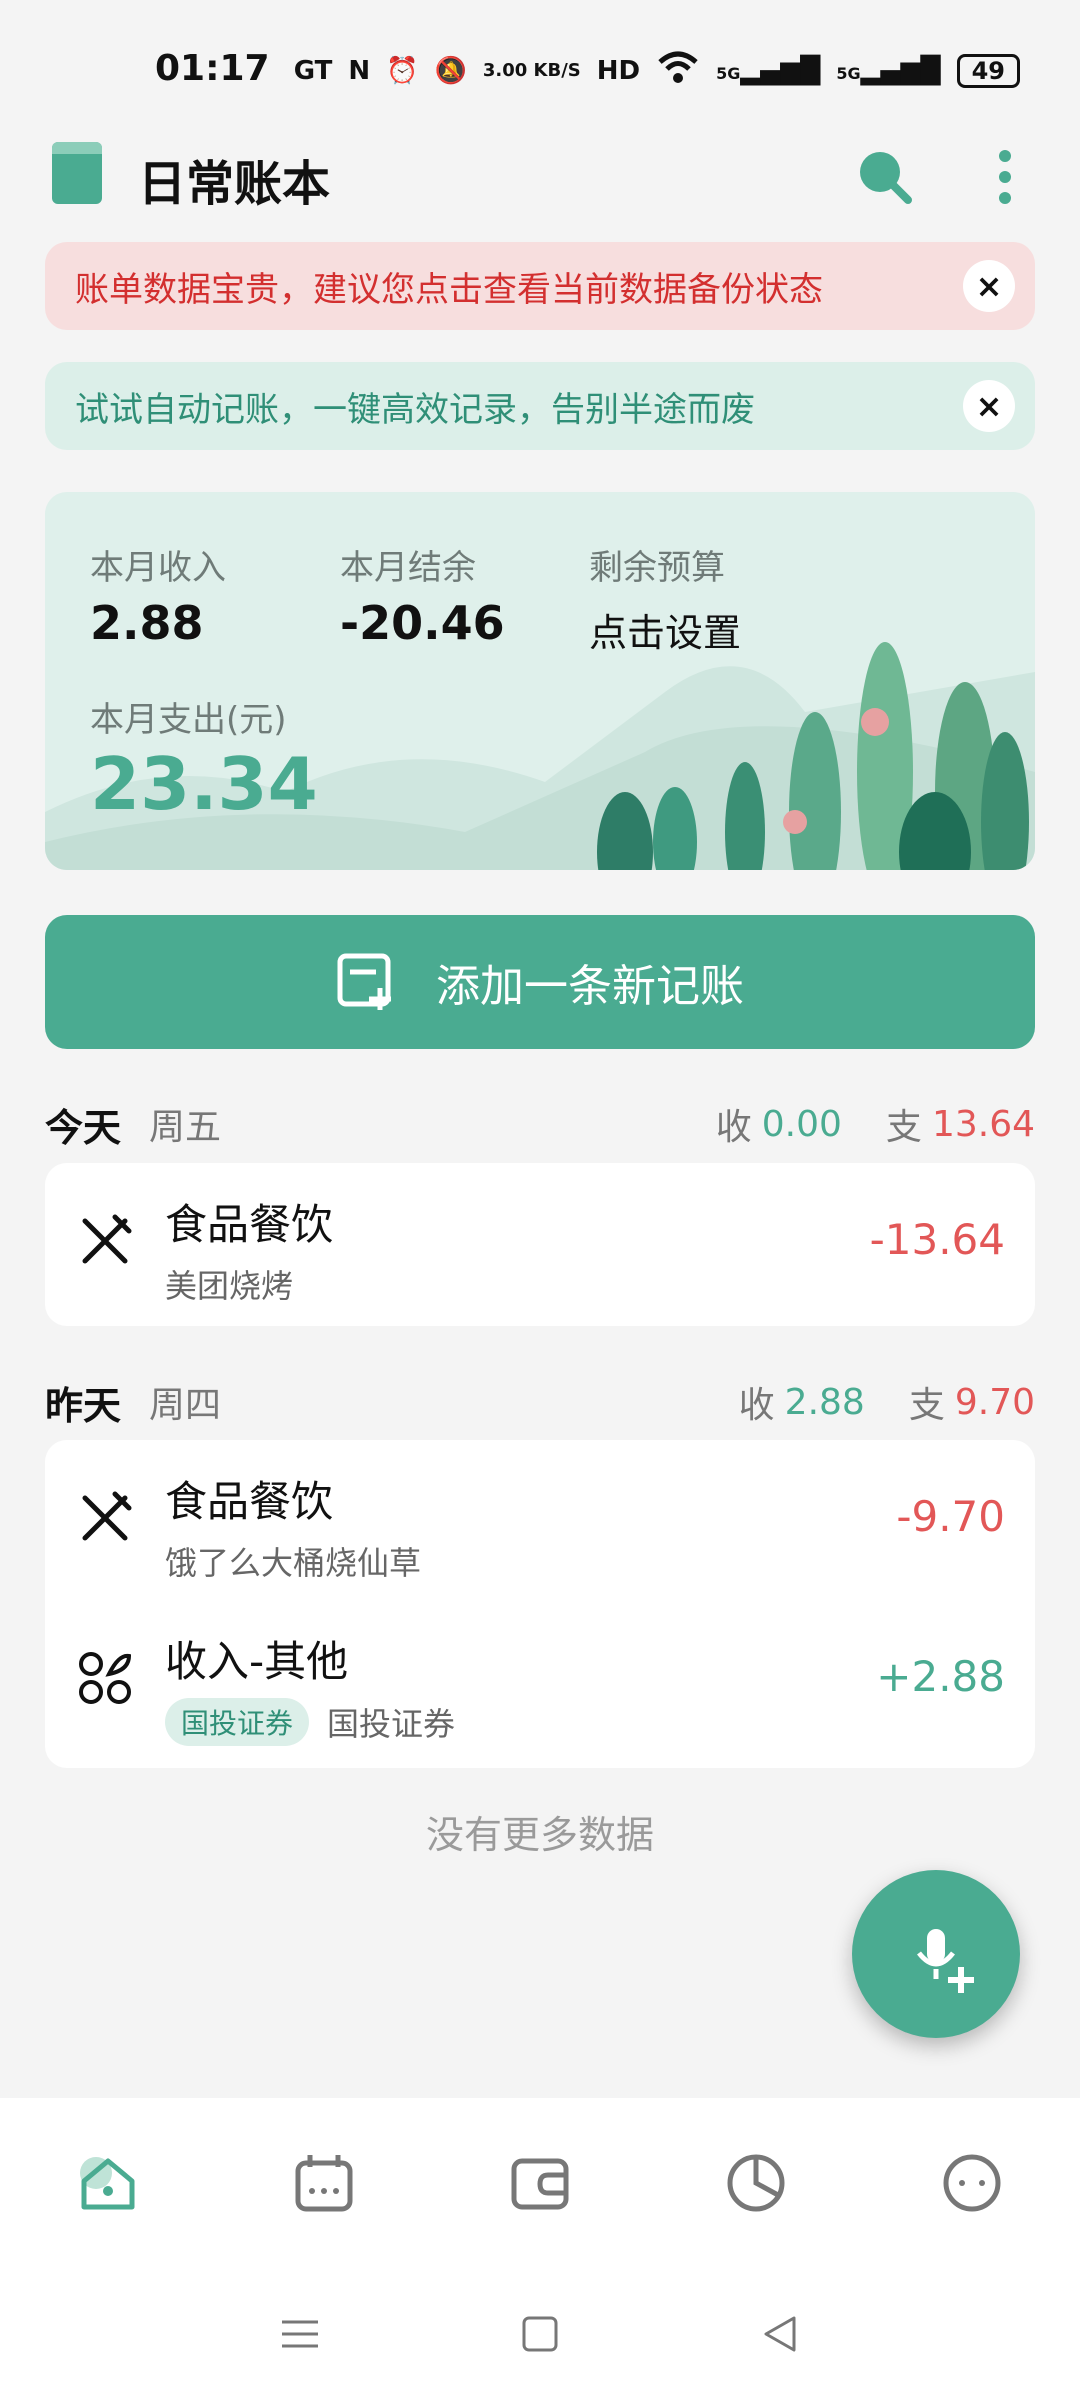 This screenshot has width=1080, height=2400. Describe the element at coordinates (540, 180) in the screenshot. I see `app-header: 日常账本` at that location.